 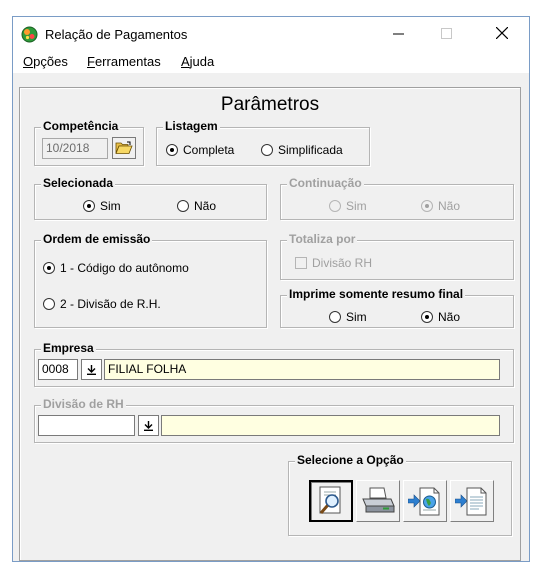 I want to click on empresa-lookup-button, so click(x=91, y=369).